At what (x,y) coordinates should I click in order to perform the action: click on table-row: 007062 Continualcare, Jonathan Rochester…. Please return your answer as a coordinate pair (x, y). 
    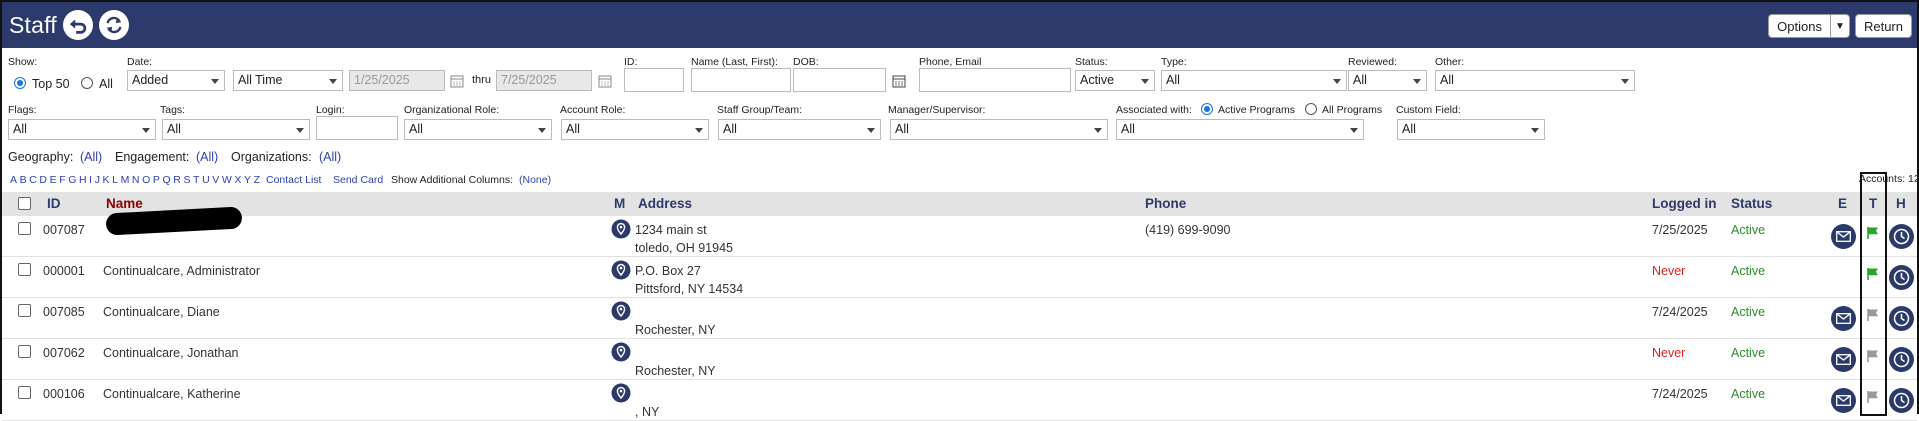
    Looking at the image, I should click on (959, 359).